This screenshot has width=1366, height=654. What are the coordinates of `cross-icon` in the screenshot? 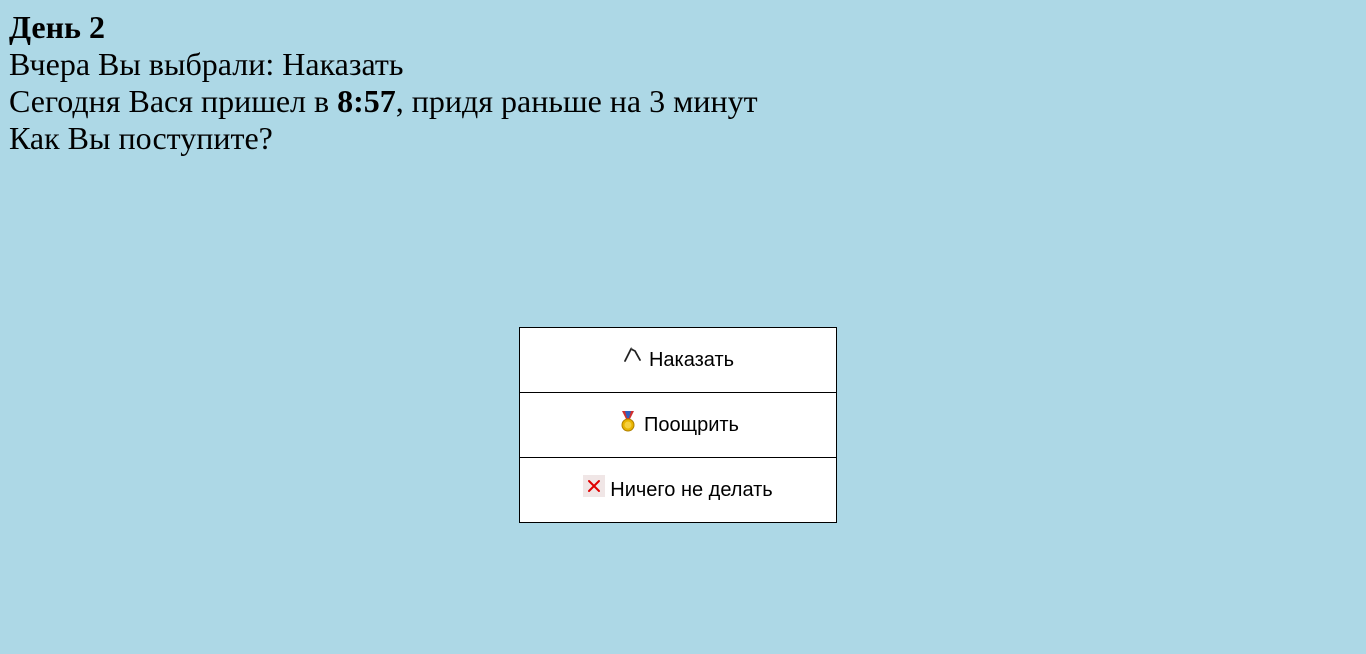 It's located at (594, 486).